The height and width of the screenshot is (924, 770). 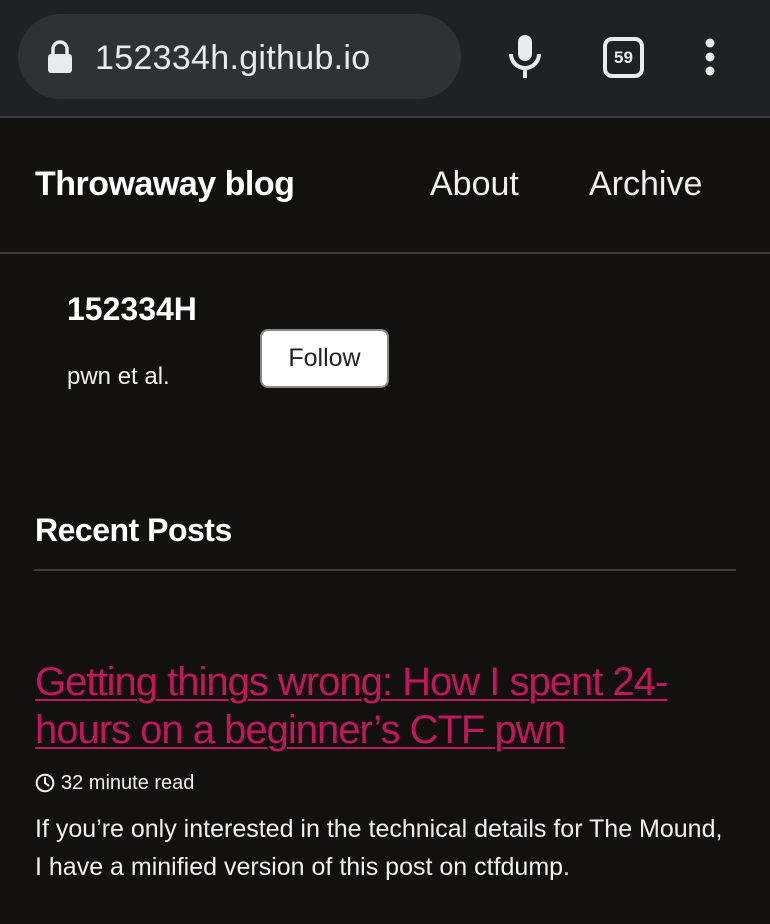 I want to click on read-time: 32 minute read, so click(x=114, y=783).